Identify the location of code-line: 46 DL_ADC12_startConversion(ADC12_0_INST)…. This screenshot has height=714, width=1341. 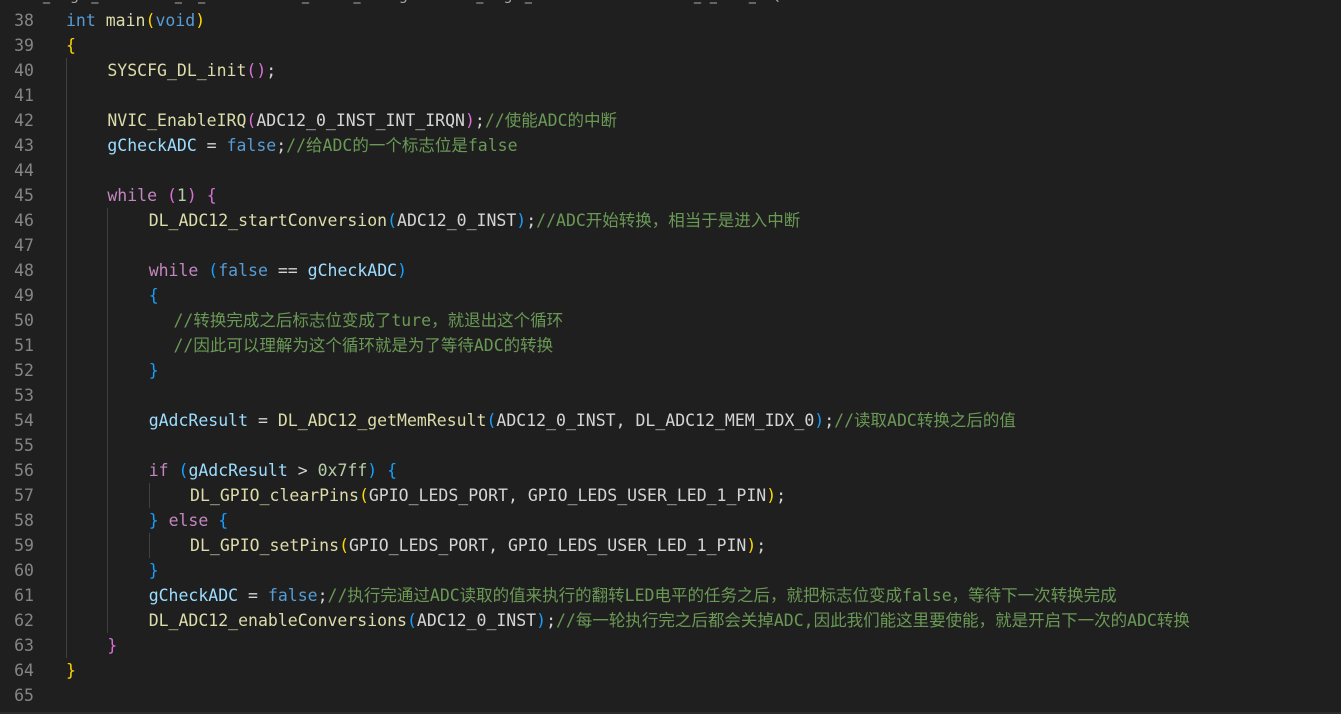
(670, 220).